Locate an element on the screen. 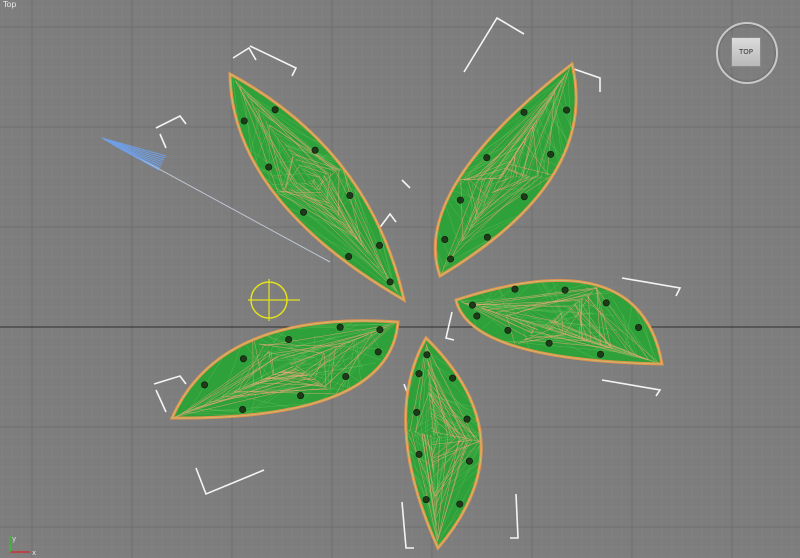  viewcube: TOP is located at coordinates (747, 53).